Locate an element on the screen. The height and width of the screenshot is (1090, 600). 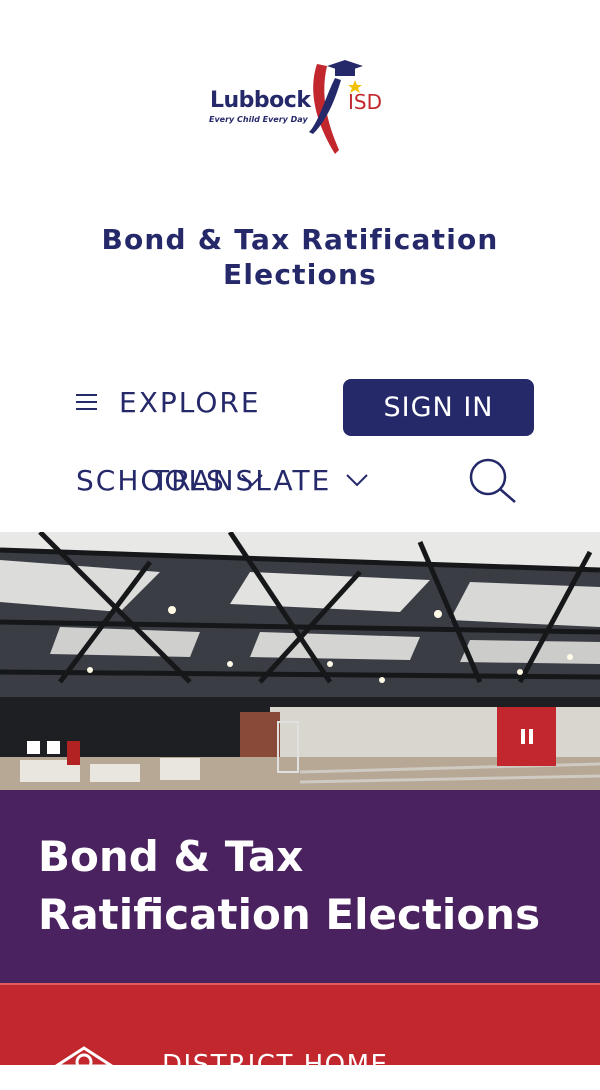
pause-icon is located at coordinates (527, 736).